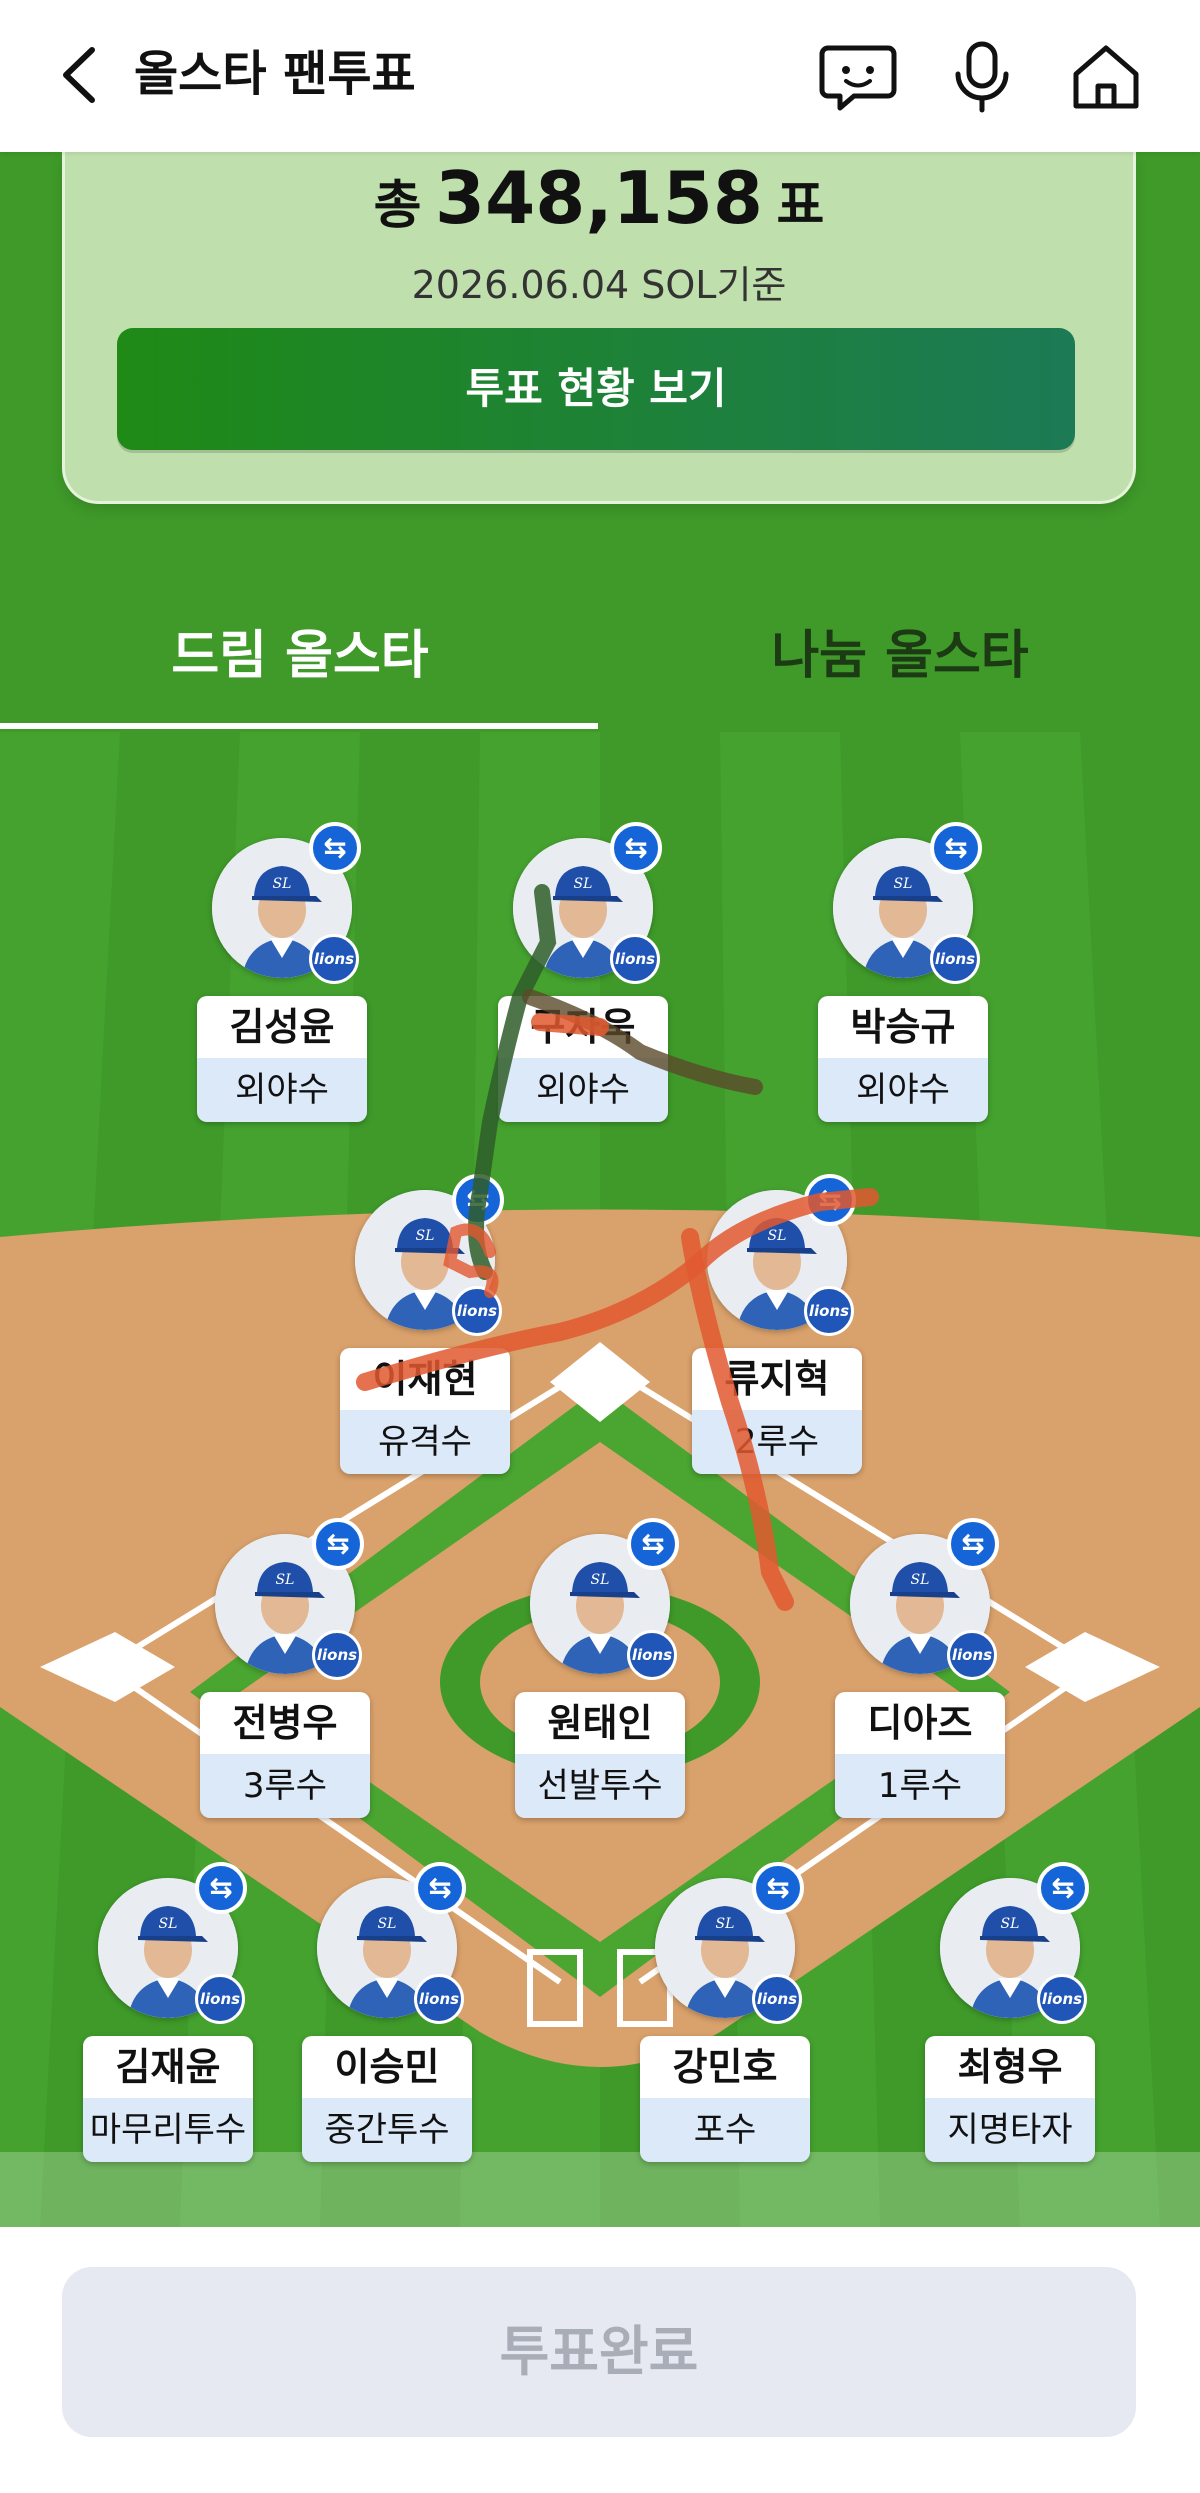 The height and width of the screenshot is (2493, 1200). I want to click on back-button, so click(82, 75).